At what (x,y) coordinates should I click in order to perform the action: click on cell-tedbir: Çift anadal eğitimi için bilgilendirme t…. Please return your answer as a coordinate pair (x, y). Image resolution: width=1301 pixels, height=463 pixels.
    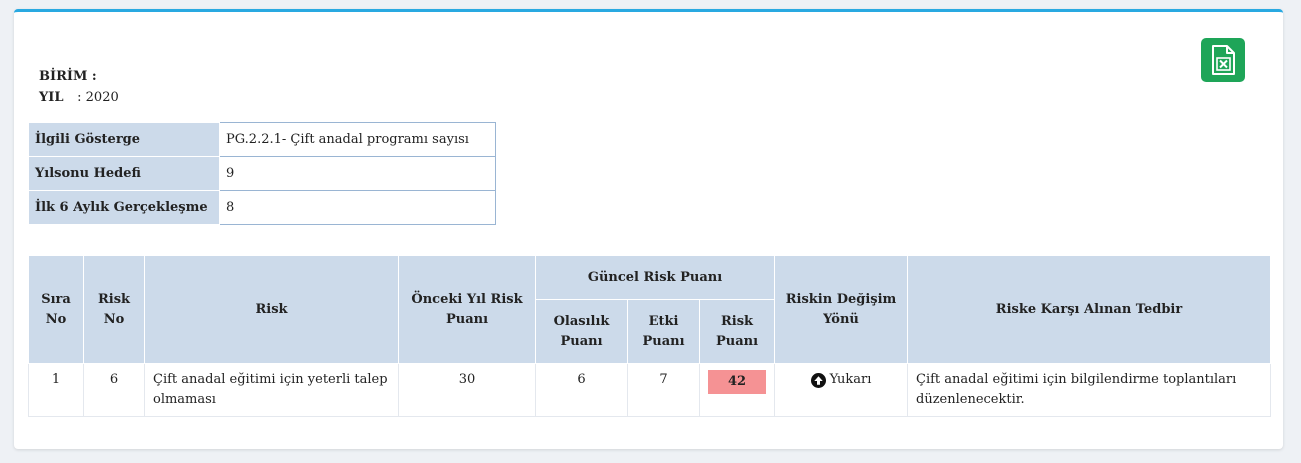
    Looking at the image, I should click on (1089, 390).